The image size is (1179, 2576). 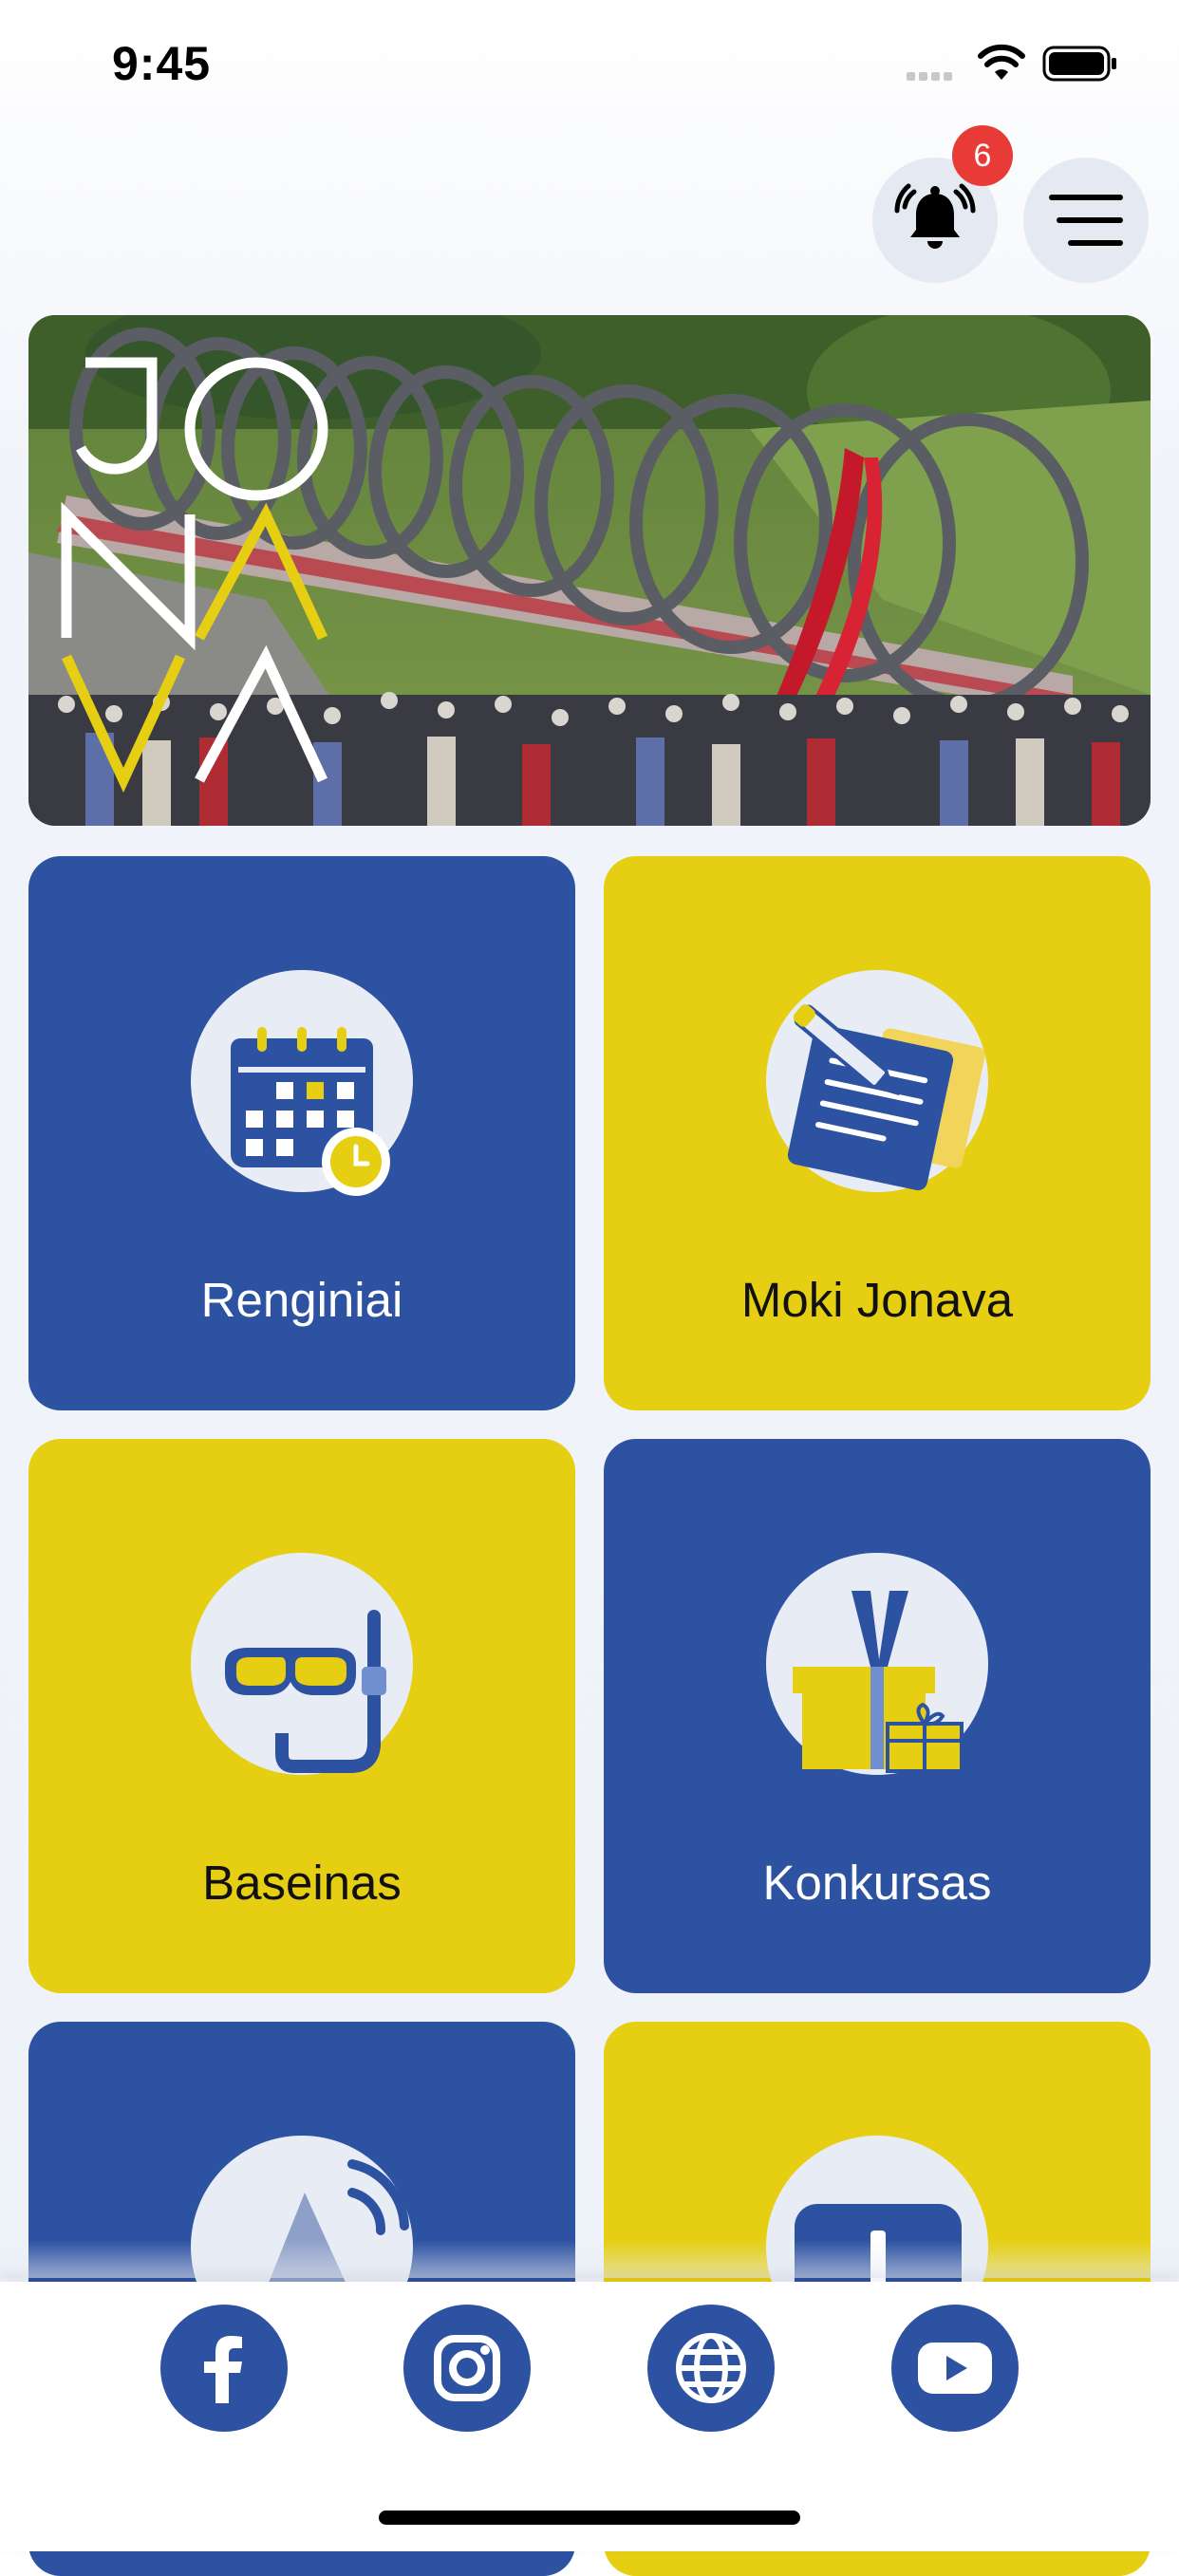 I want to click on notification-count-badge: 6, so click(x=982, y=155).